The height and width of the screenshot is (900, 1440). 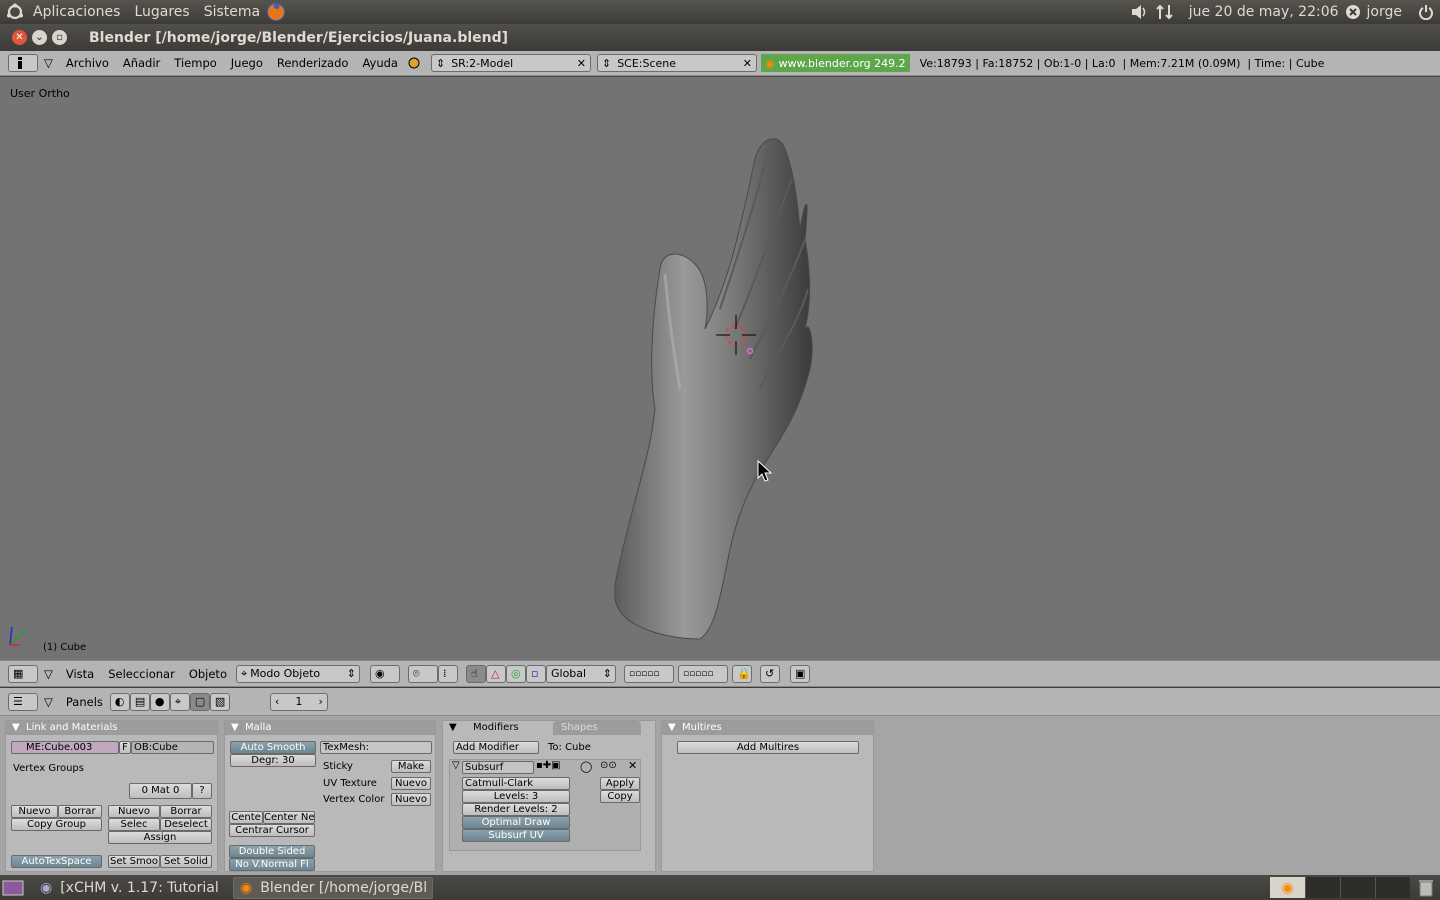 I want to click on panel-link-materials-header: ▼ Link and Materials, so click(x=111, y=728).